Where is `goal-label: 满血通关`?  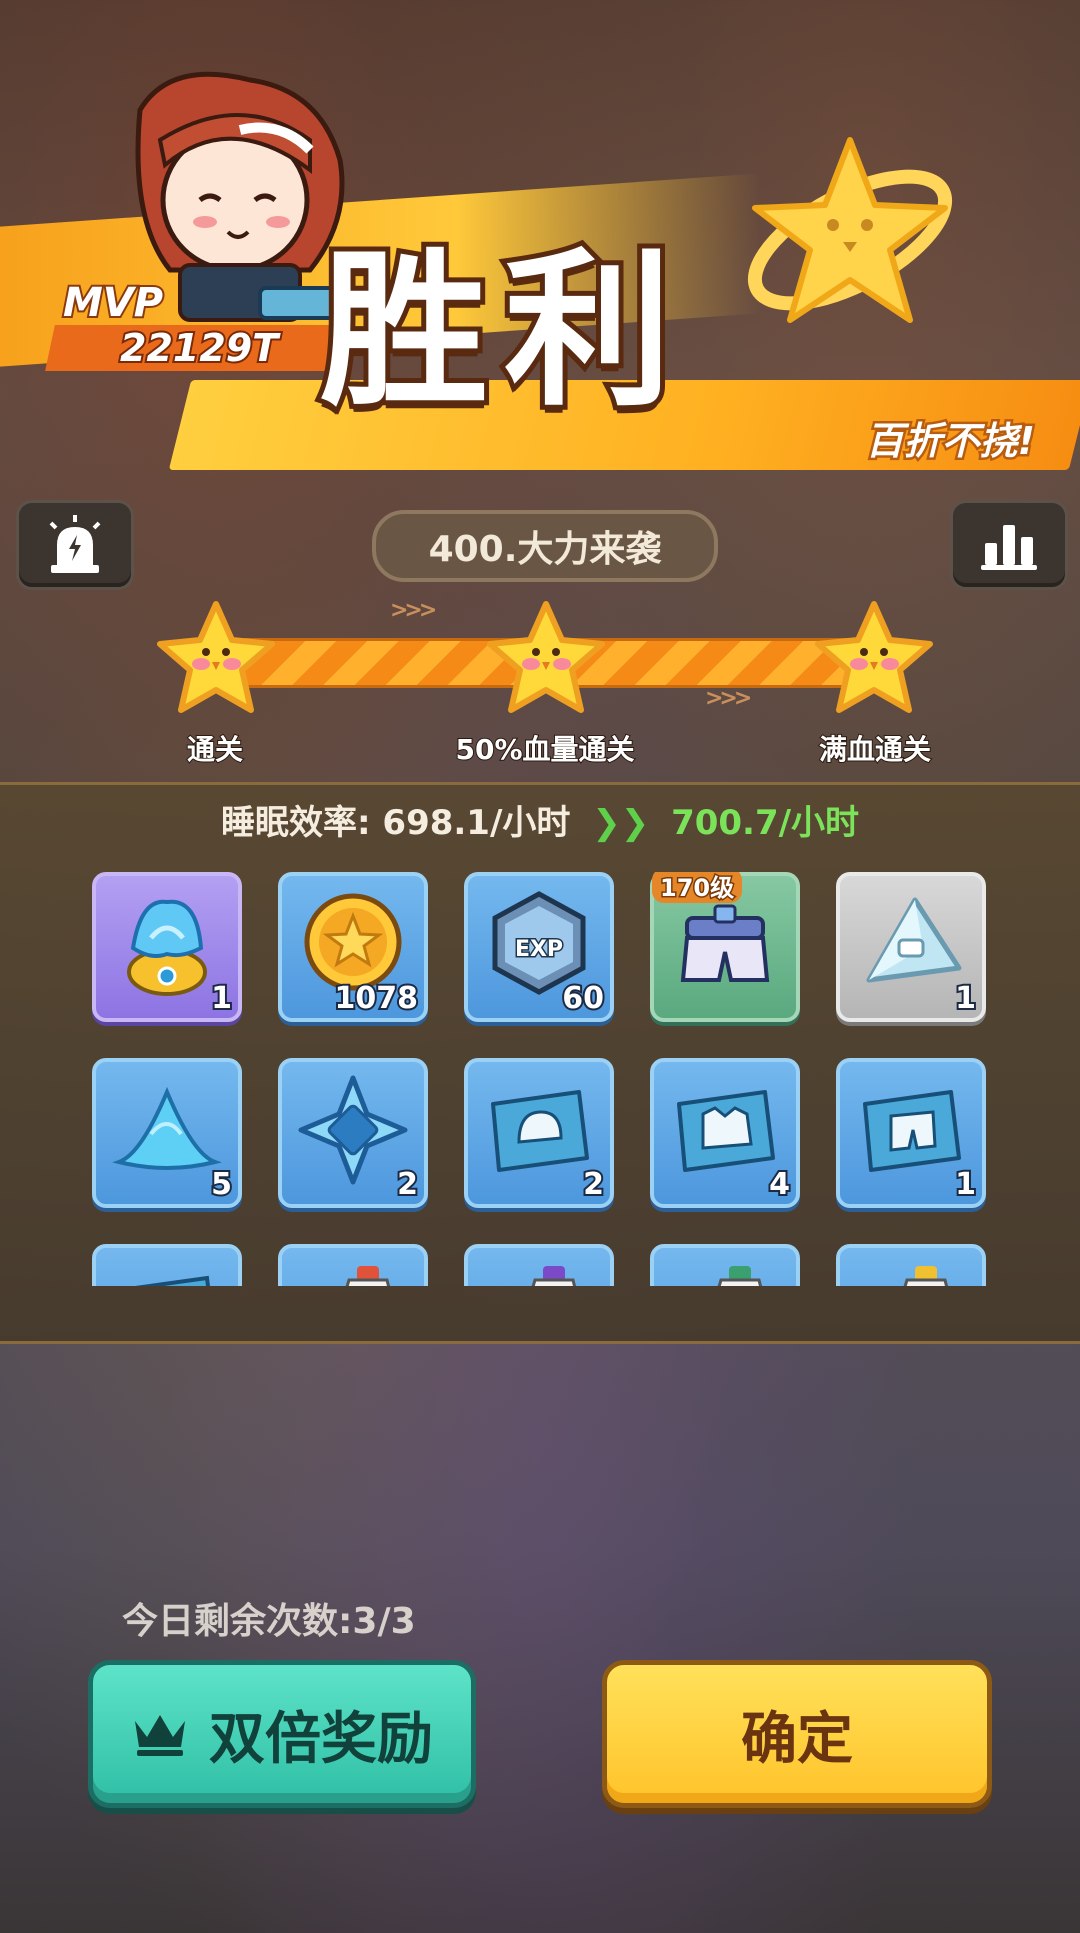
goal-label: 满血通关 is located at coordinates (875, 749).